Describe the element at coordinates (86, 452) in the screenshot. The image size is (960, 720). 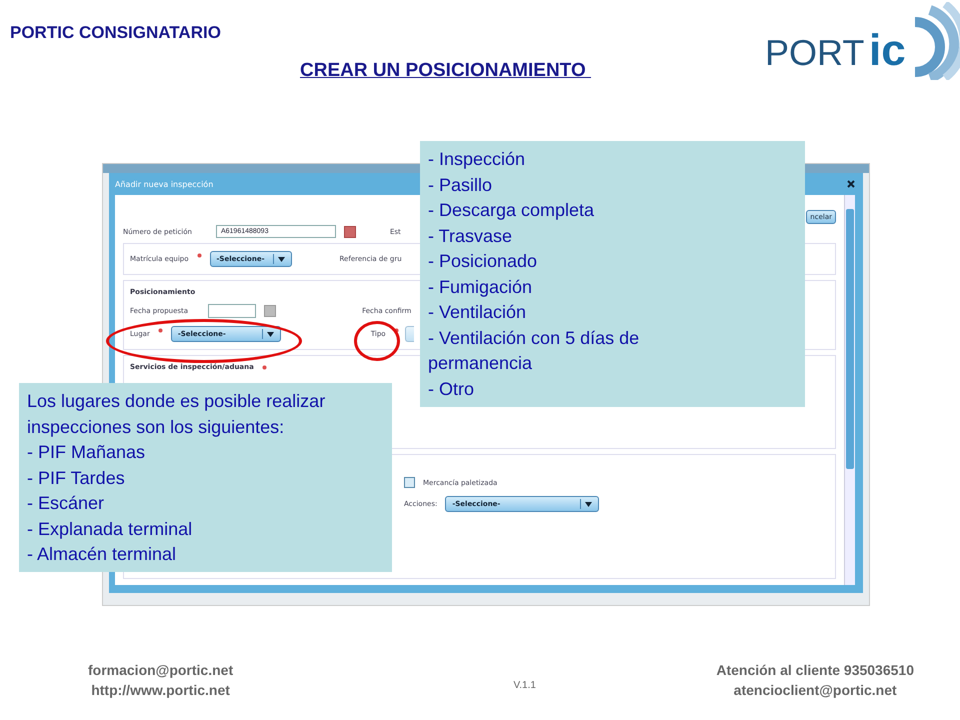
I see `callout-line: - PIF Mañanas` at that location.